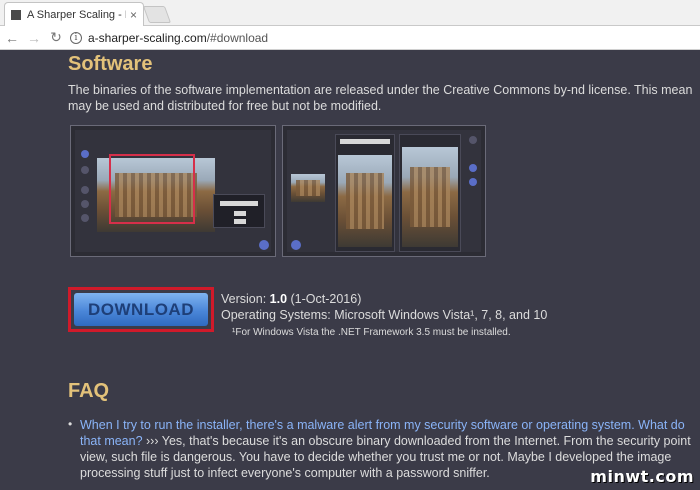 This screenshot has height=490, width=700. Describe the element at coordinates (157, 14) in the screenshot. I see `new-tab-button` at that location.